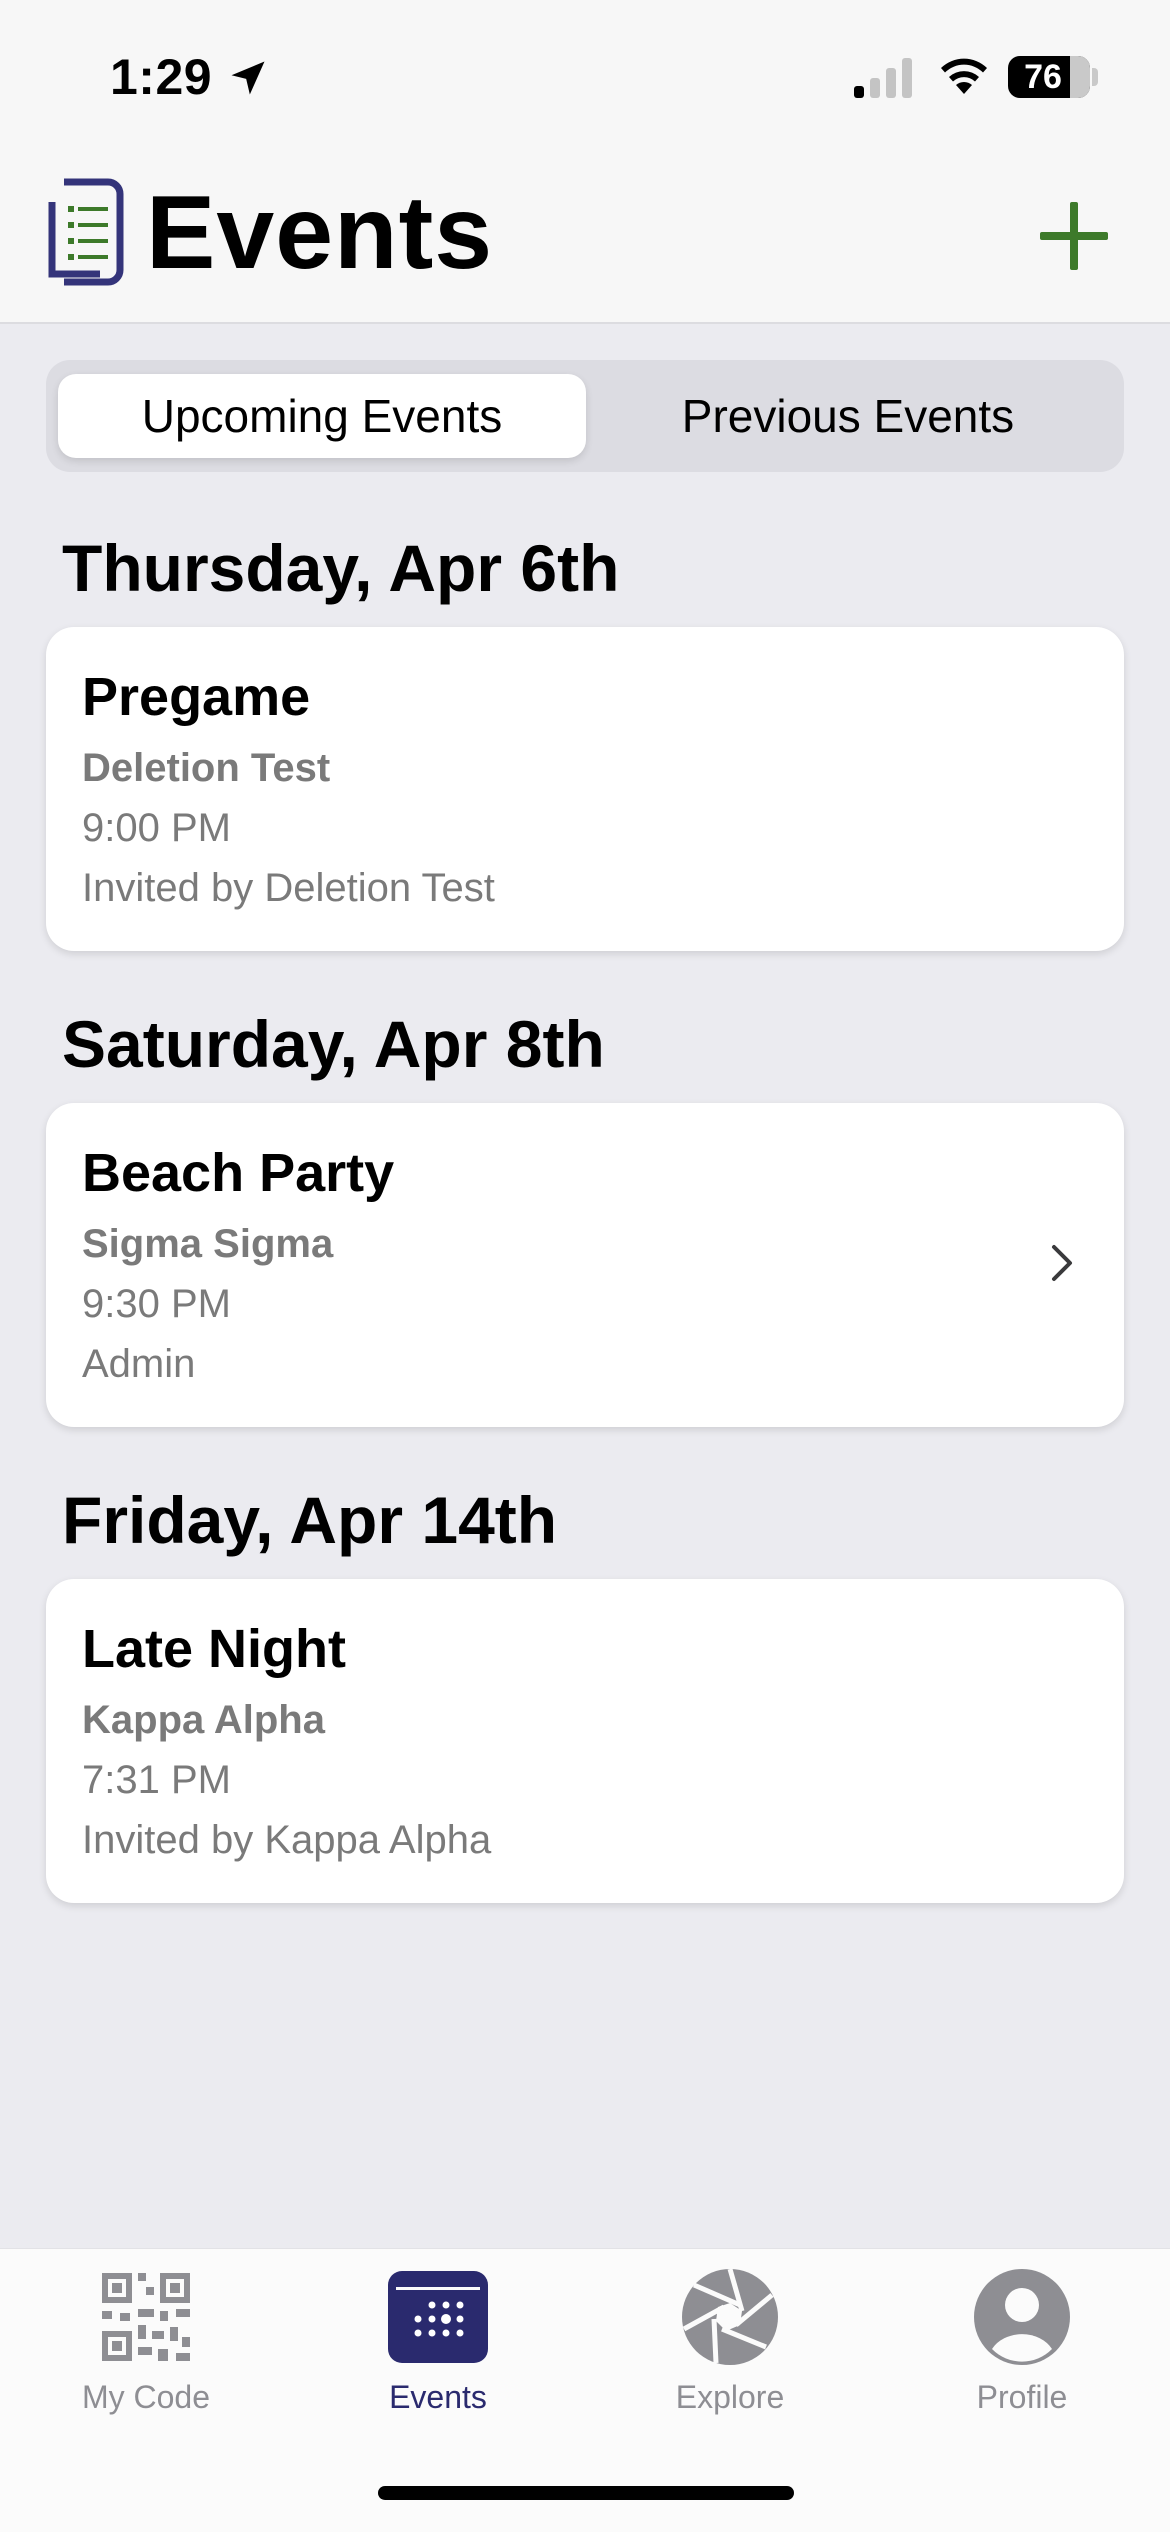 The width and height of the screenshot is (1170, 2532). What do you see at coordinates (139, 1364) in the screenshot?
I see `event-role: Admin` at bounding box center [139, 1364].